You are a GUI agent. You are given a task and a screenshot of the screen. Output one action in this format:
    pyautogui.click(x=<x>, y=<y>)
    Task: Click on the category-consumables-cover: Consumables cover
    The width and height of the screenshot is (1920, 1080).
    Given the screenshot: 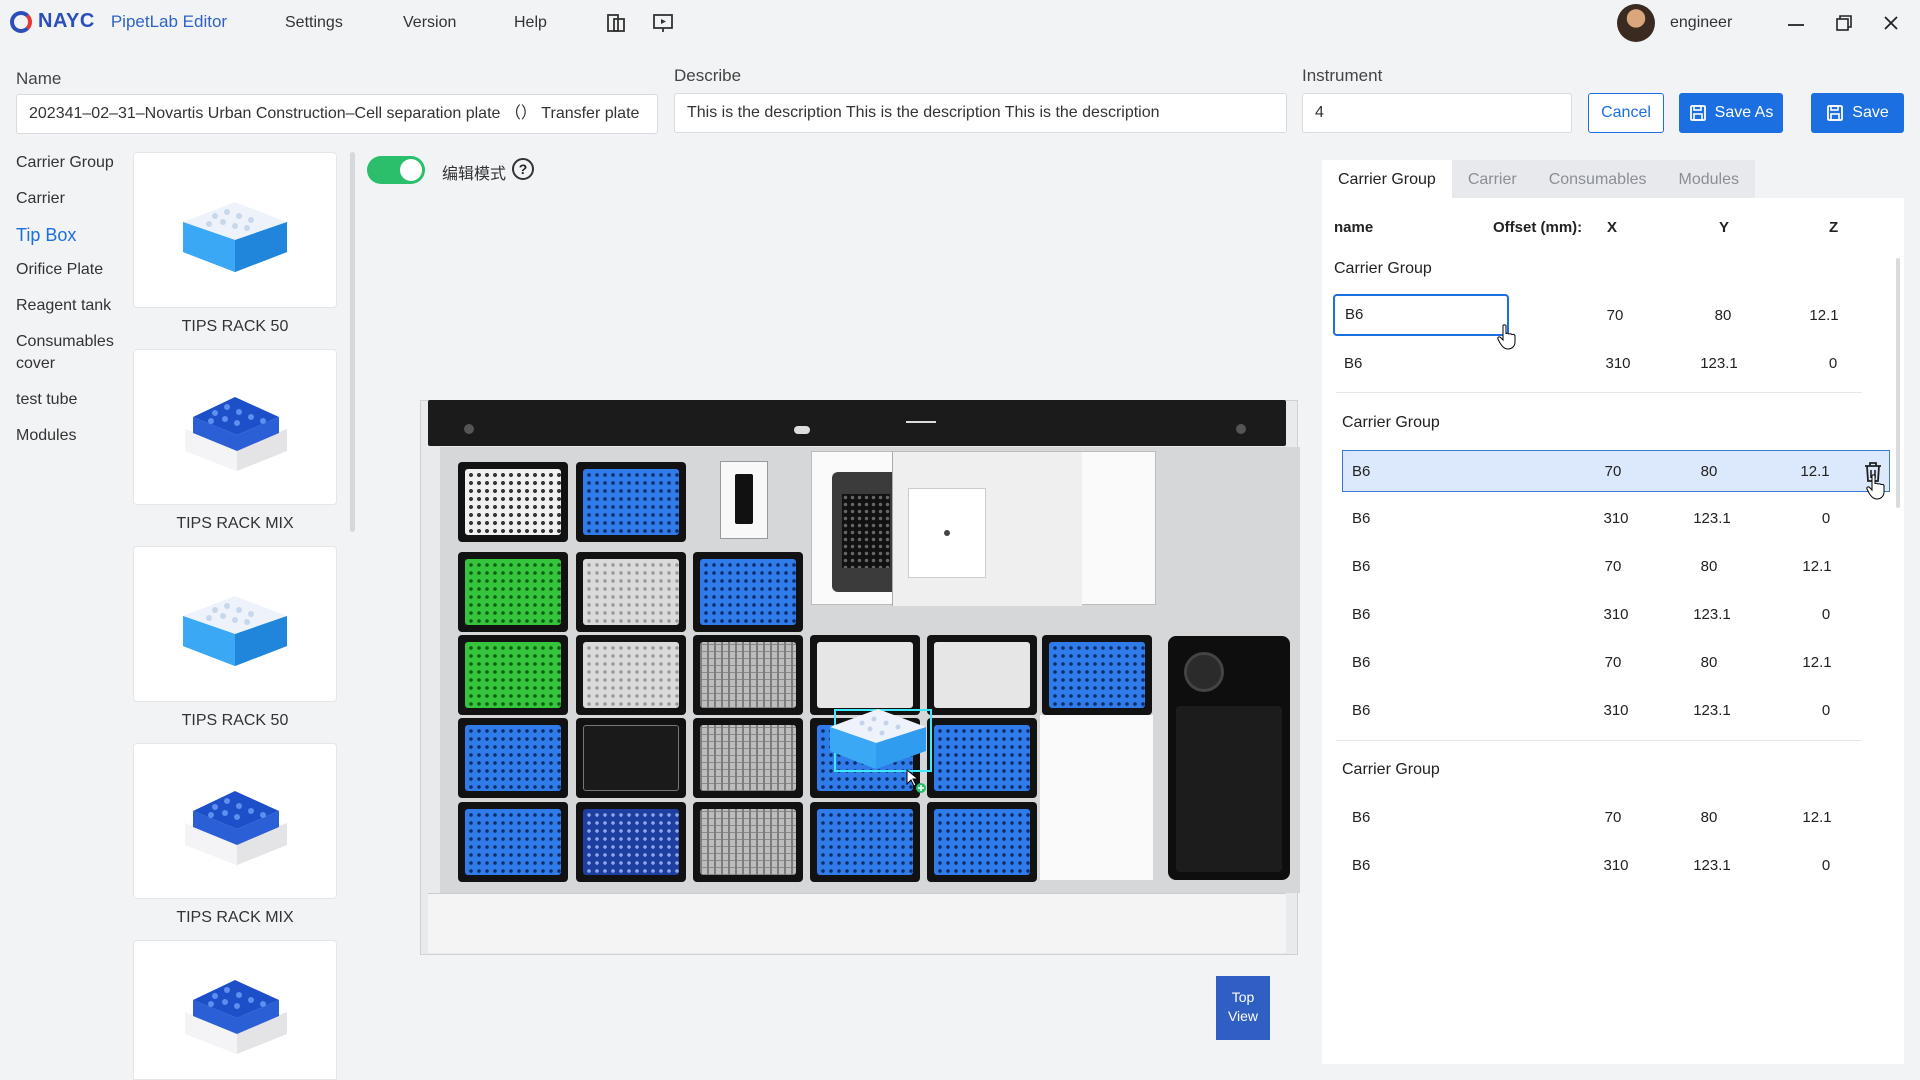 What is the action you would take?
    pyautogui.click(x=71, y=353)
    